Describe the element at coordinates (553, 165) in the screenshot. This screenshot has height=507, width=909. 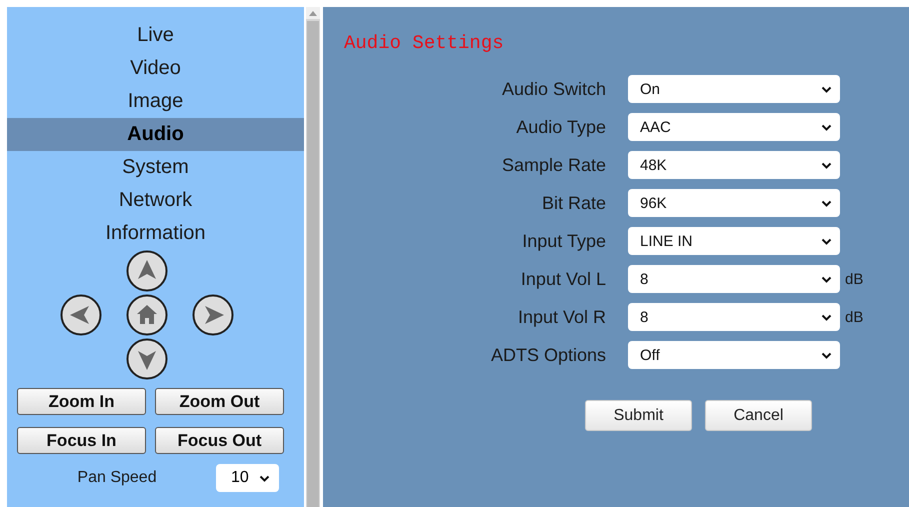
I see `field-label: Sample Rate` at that location.